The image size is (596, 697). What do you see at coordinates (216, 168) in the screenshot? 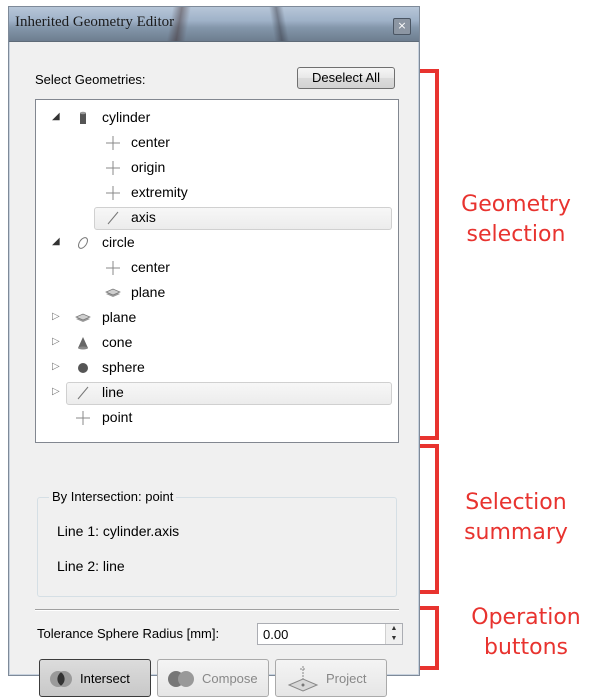
I see `tree-item-origin: origin` at bounding box center [216, 168].